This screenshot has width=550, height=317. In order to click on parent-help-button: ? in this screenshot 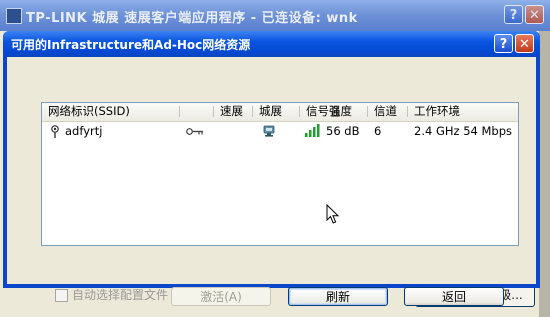, I will do `click(513, 14)`.